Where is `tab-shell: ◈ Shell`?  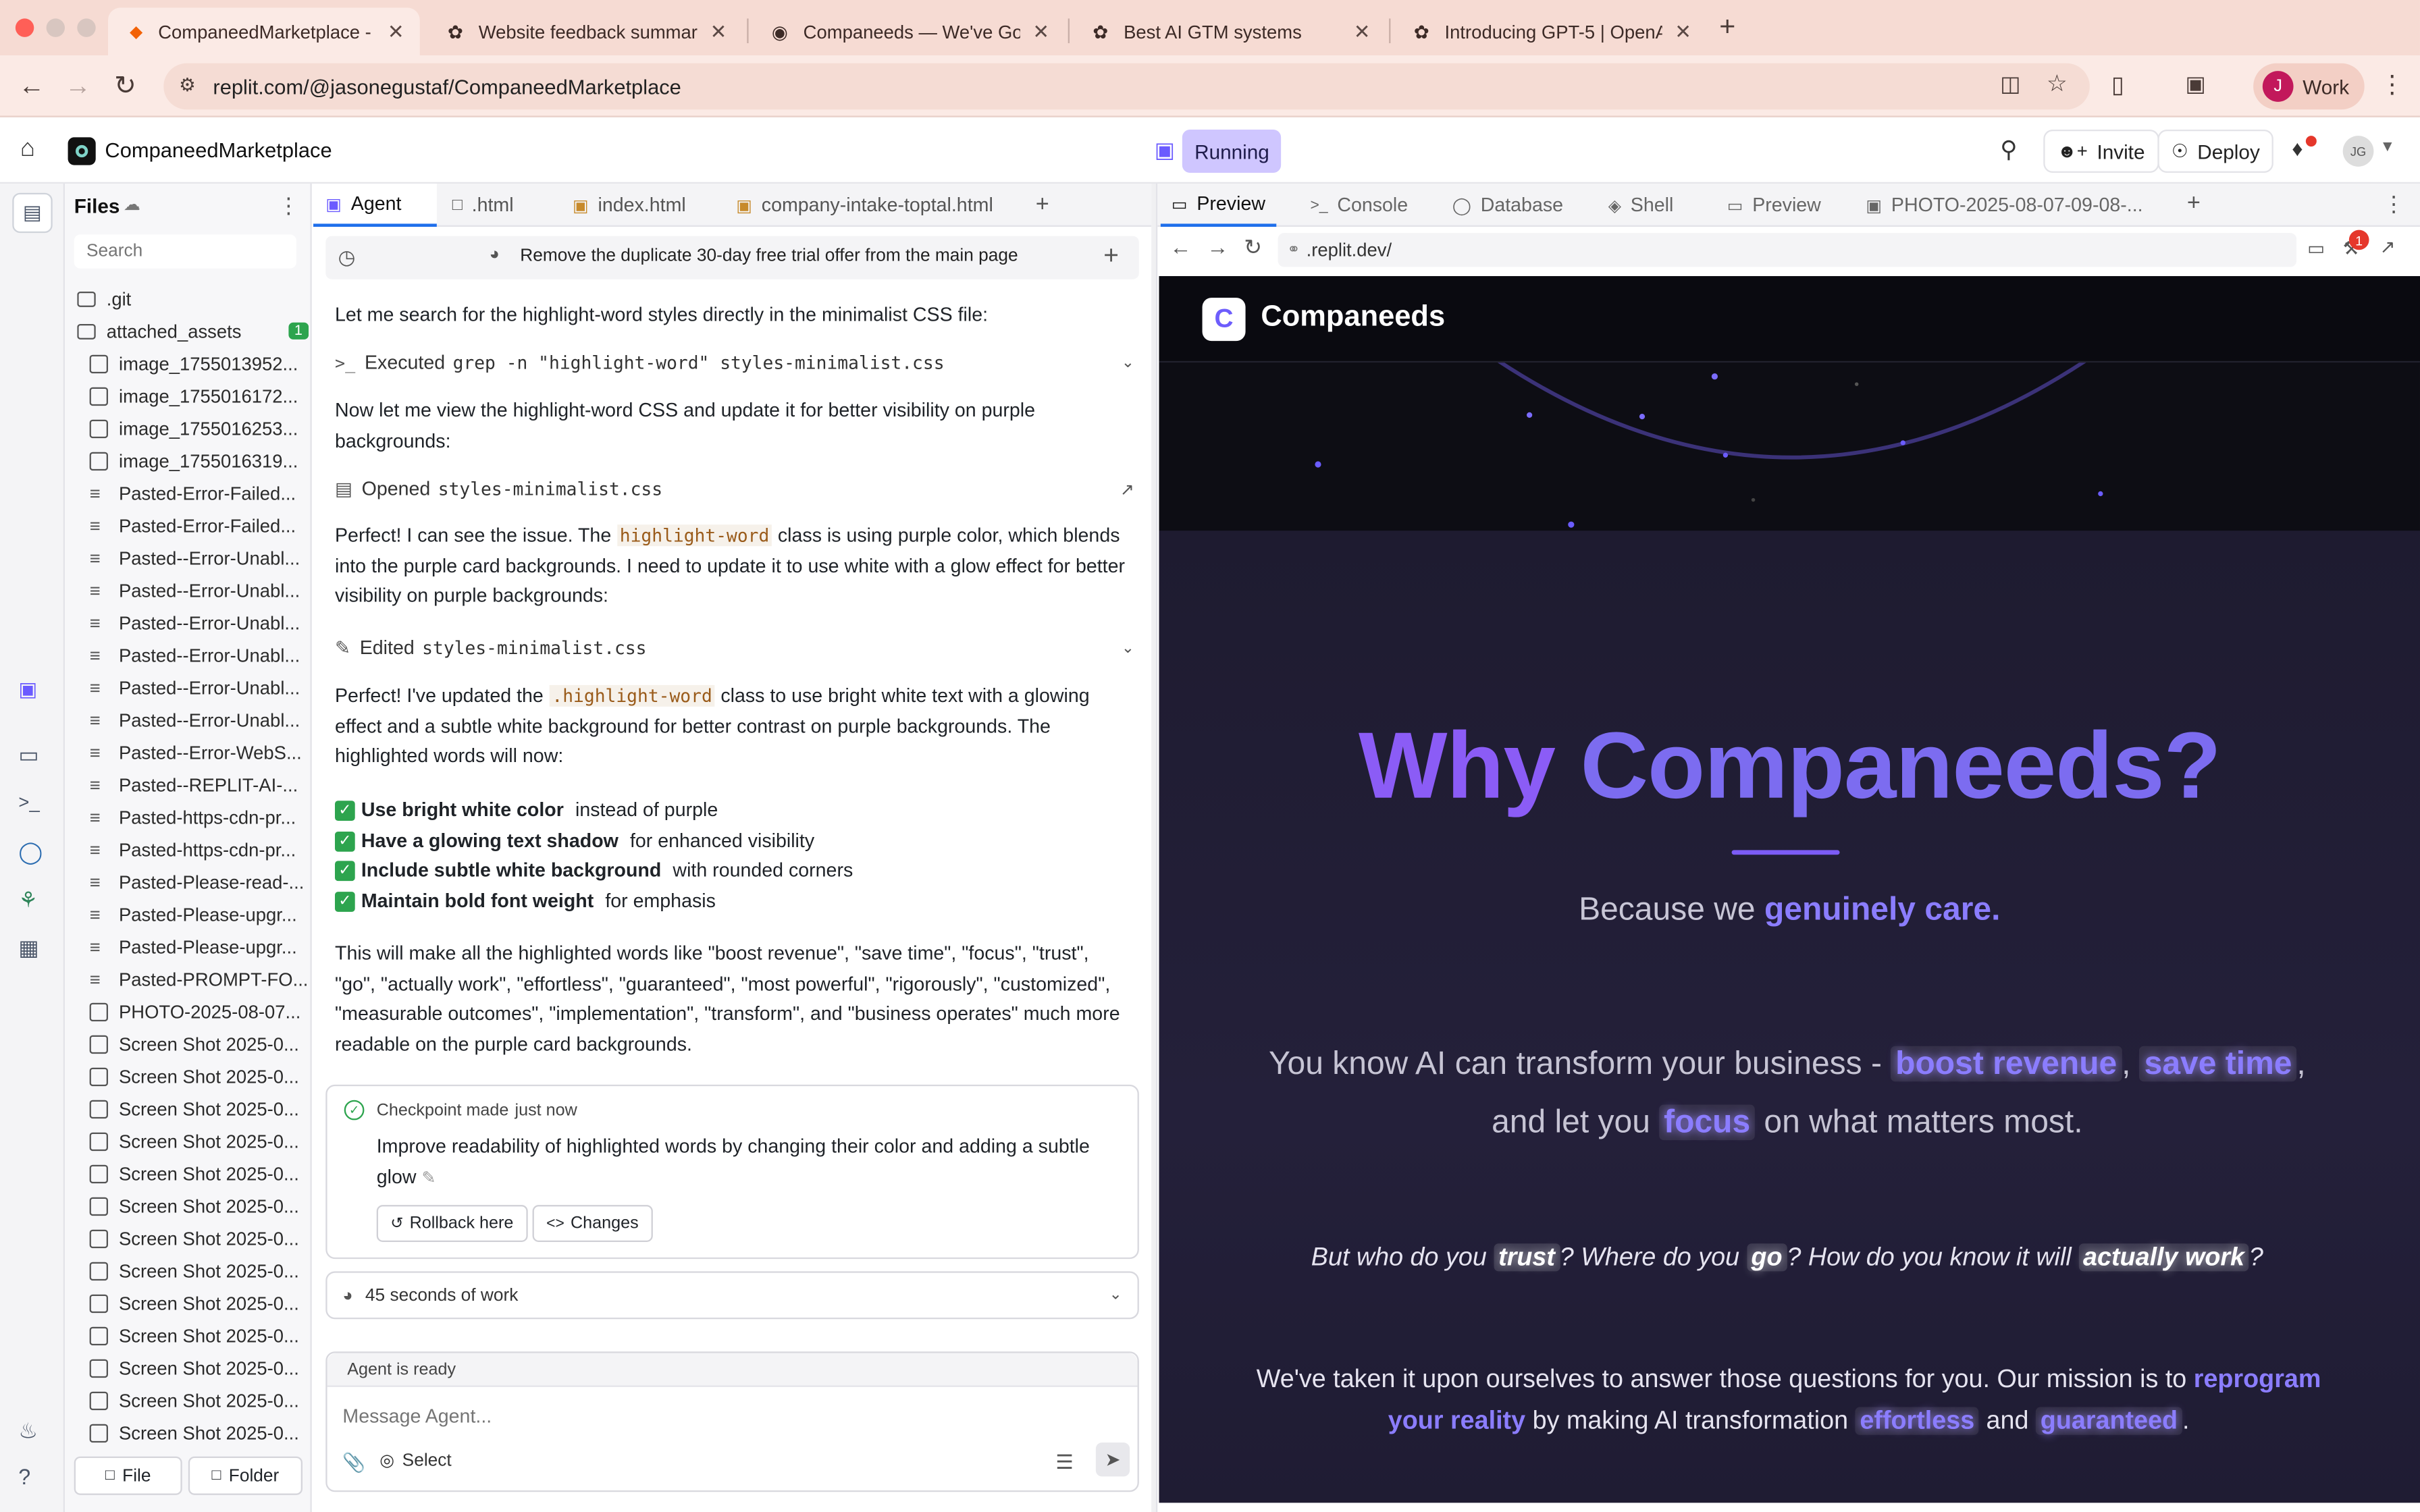 tab-shell: ◈ Shell is located at coordinates (1641, 205).